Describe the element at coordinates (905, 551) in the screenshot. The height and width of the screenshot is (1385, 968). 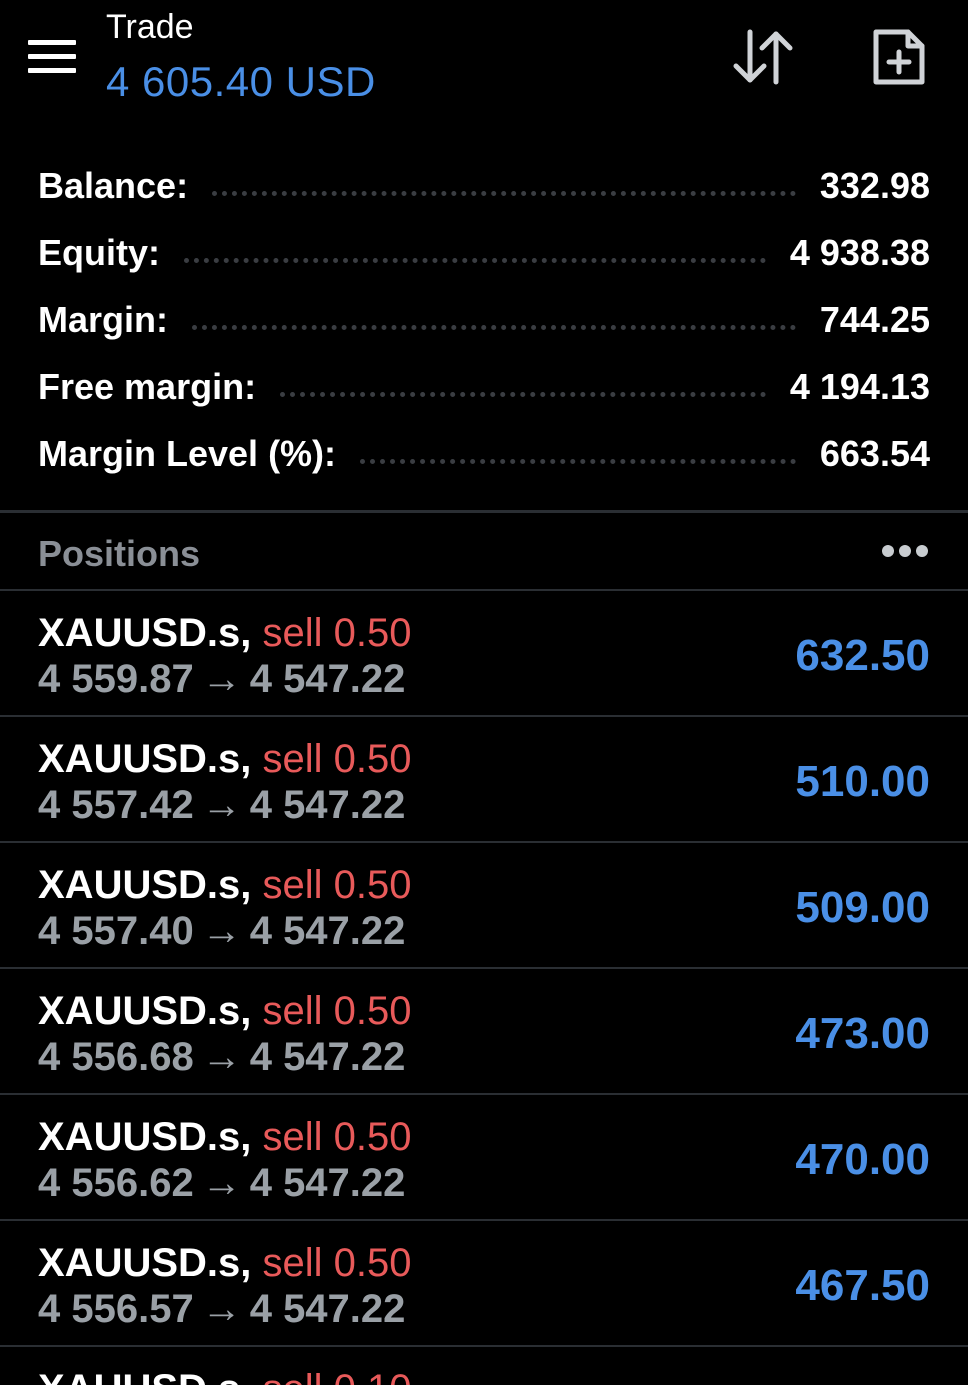
I see `more-dots-icon` at that location.